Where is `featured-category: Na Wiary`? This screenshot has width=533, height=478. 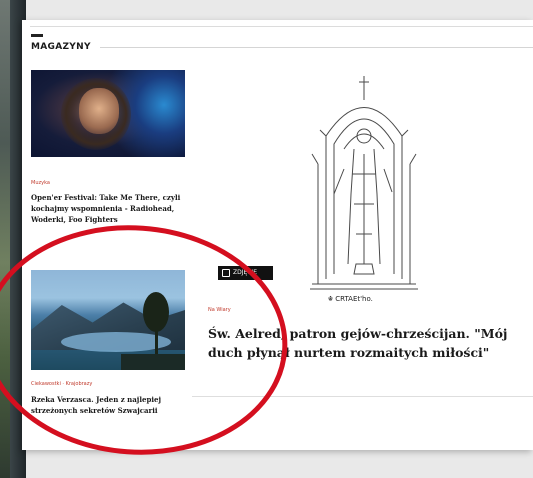
featured-category: Na Wiary is located at coordinates (219, 310).